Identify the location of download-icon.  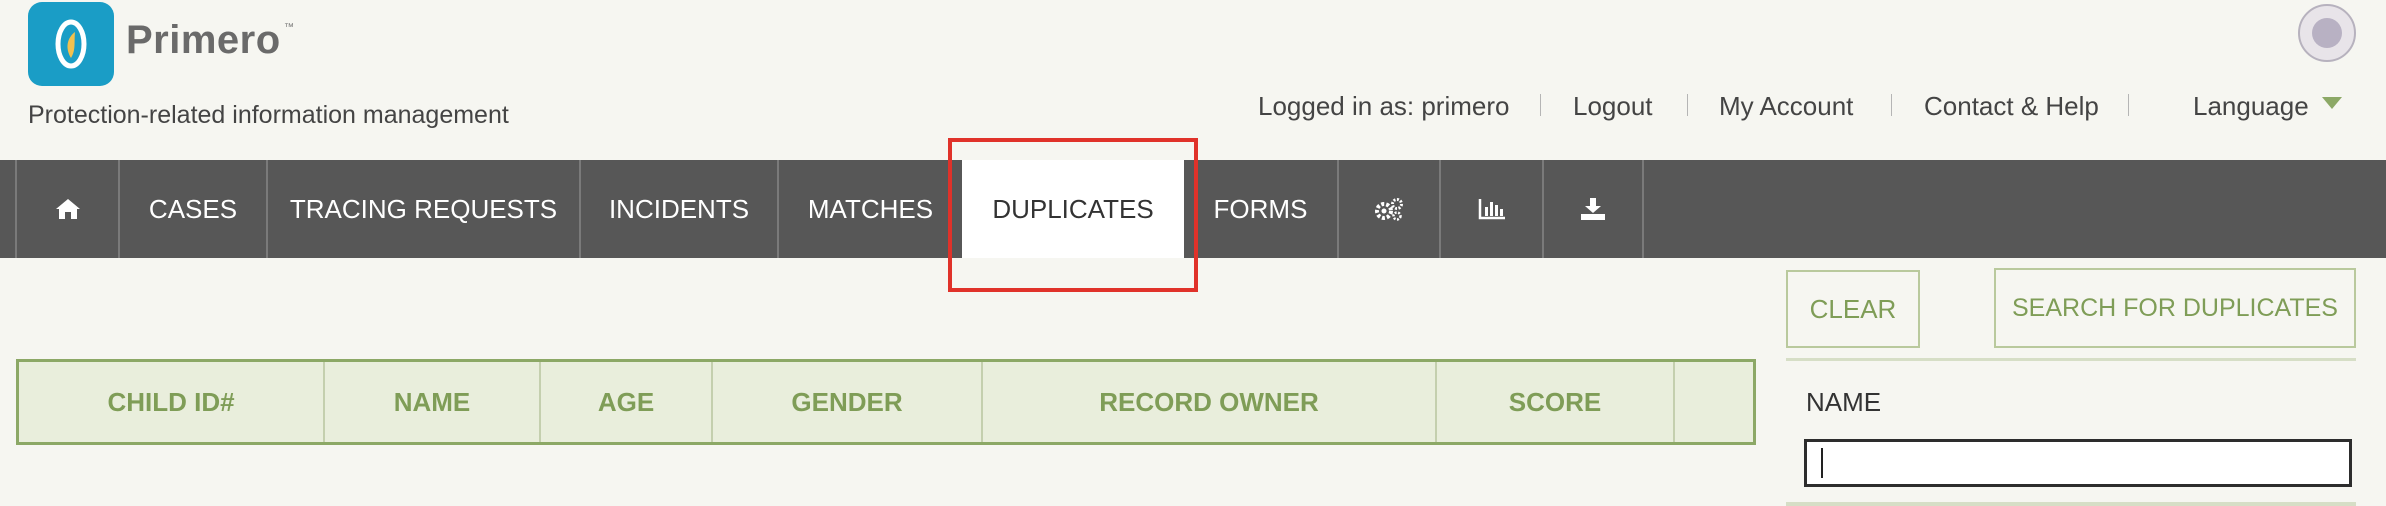
(1593, 209).